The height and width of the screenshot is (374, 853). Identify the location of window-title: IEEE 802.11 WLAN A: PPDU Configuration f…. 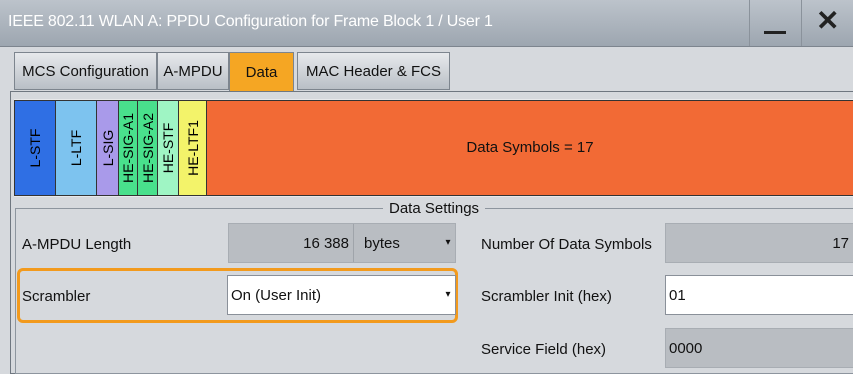
(250, 21).